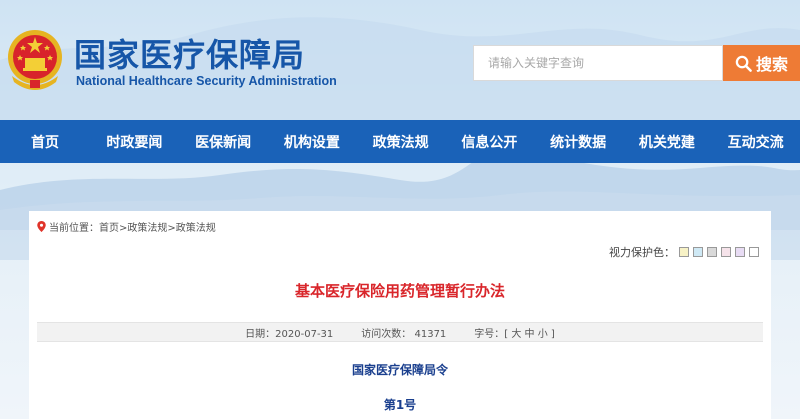 This screenshot has height=419, width=800. I want to click on search-button: 搜索, so click(761, 63).